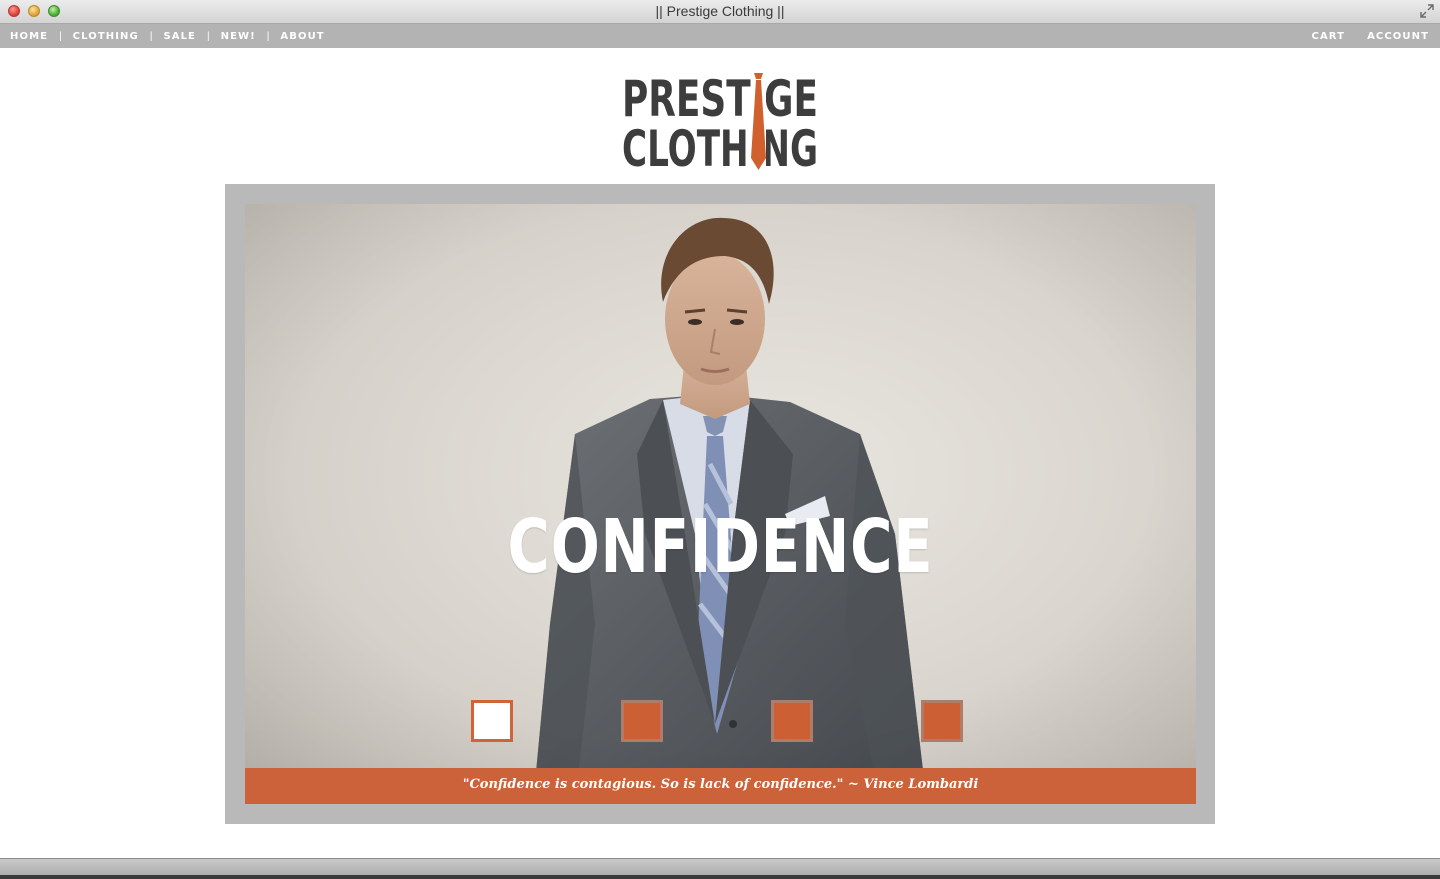  I want to click on prestige-clothing-logo: PRESTIGE CLOTHING, so click(720, 121).